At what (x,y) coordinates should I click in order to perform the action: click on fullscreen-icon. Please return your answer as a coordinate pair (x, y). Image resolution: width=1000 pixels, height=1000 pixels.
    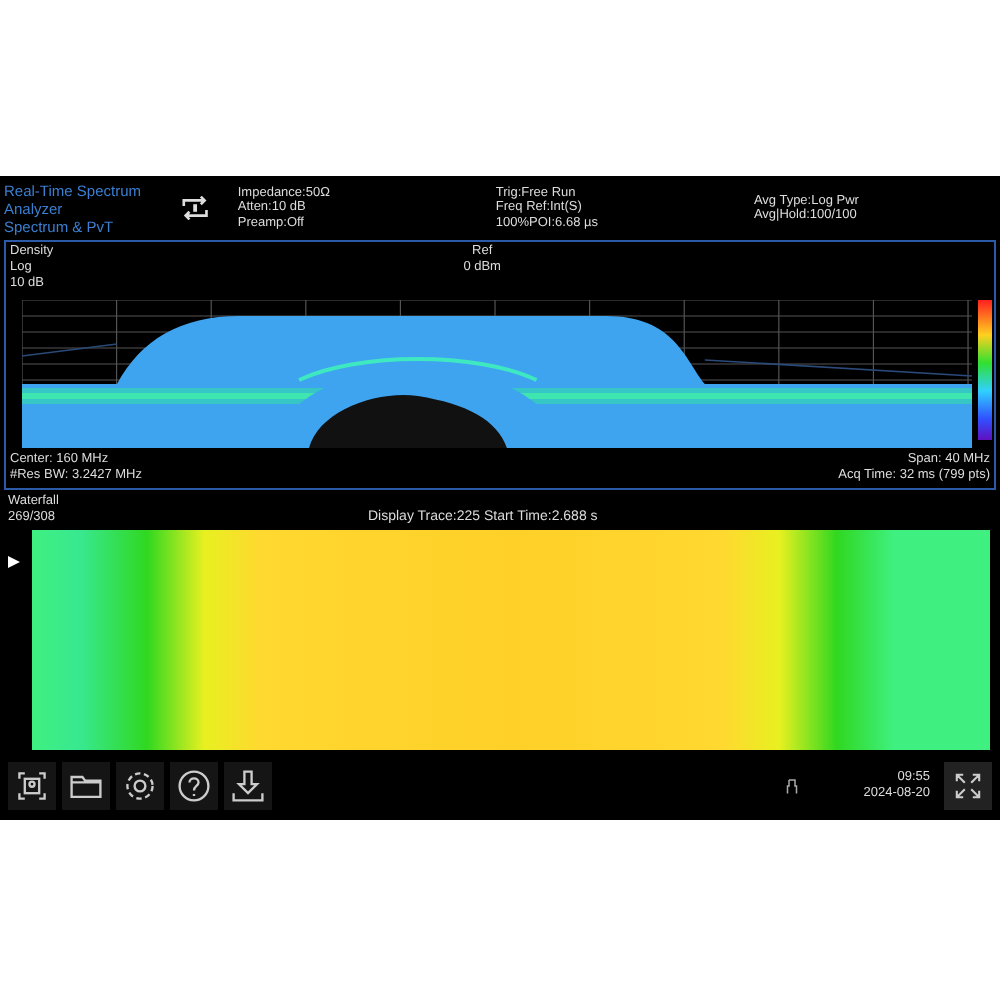
    Looking at the image, I should click on (968, 786).